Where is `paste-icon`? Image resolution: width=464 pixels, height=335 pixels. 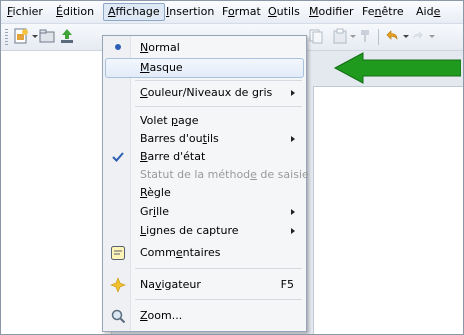
paste-icon is located at coordinates (340, 36).